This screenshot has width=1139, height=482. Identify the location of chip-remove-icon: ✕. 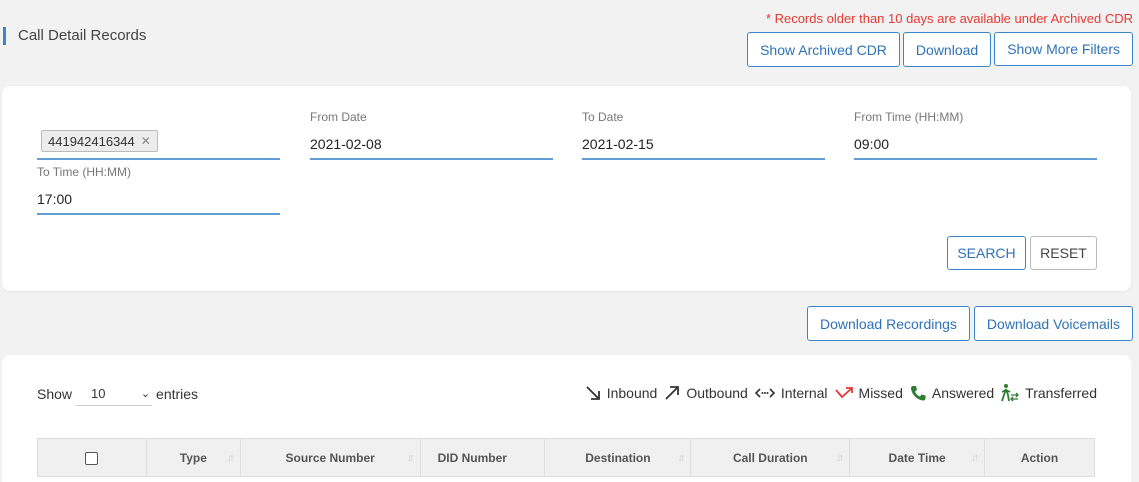
(146, 141).